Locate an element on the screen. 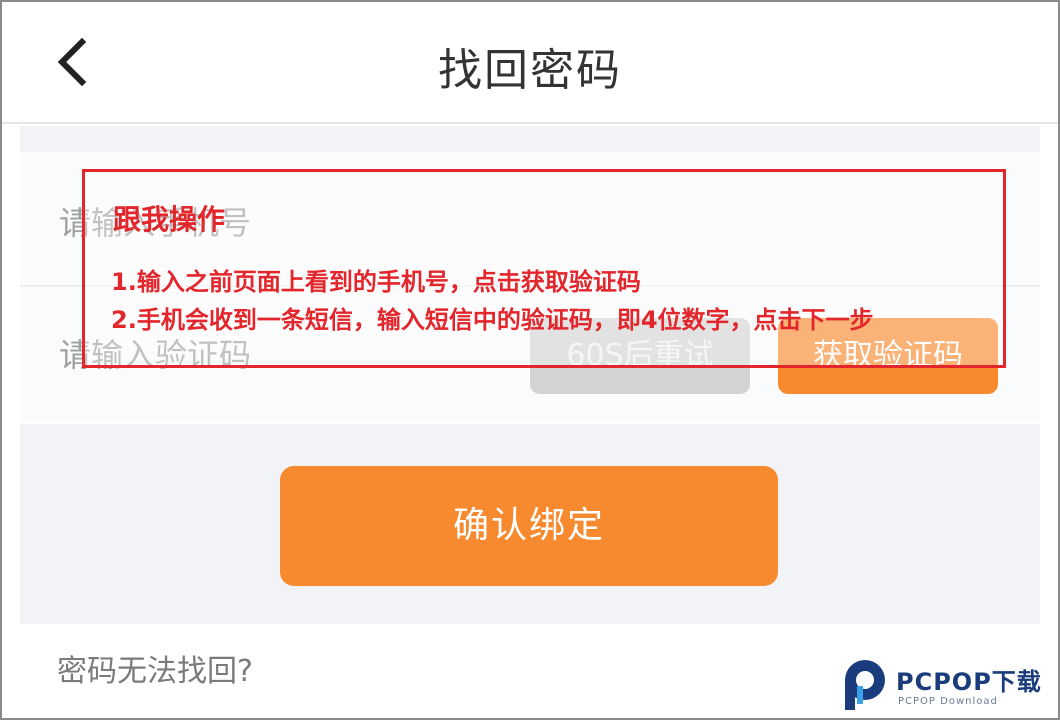  header-spacer-band is located at coordinates (530, 139).